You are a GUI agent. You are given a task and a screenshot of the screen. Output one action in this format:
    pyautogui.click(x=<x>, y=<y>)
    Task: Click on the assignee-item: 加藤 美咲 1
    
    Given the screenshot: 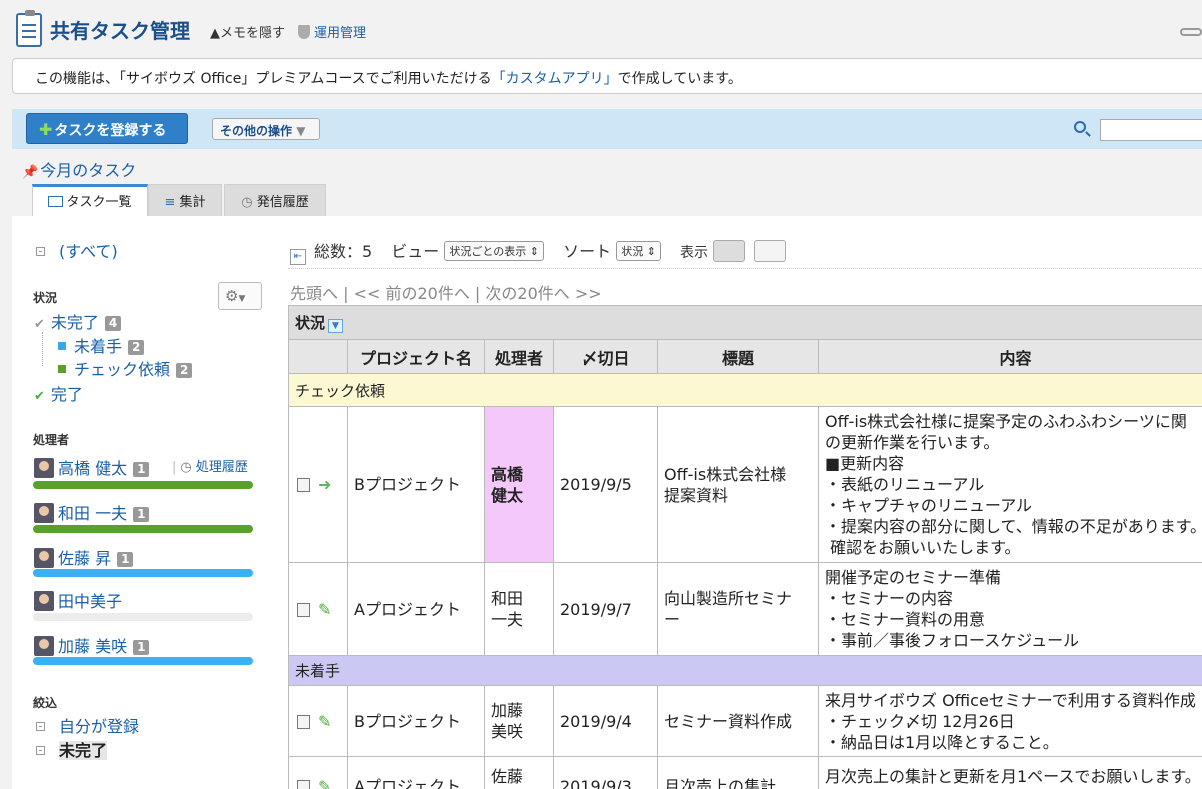 What is the action you would take?
    pyautogui.click(x=92, y=645)
    